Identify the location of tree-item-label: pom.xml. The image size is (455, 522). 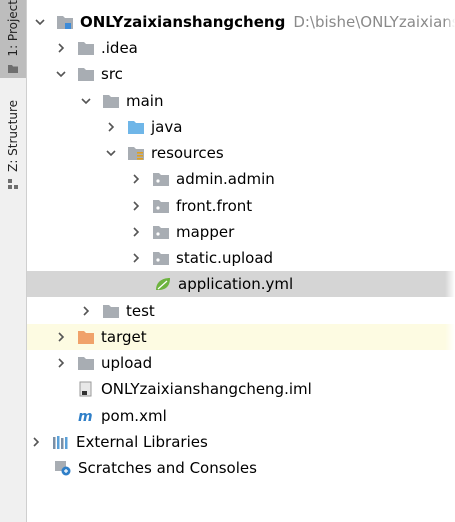
(134, 416).